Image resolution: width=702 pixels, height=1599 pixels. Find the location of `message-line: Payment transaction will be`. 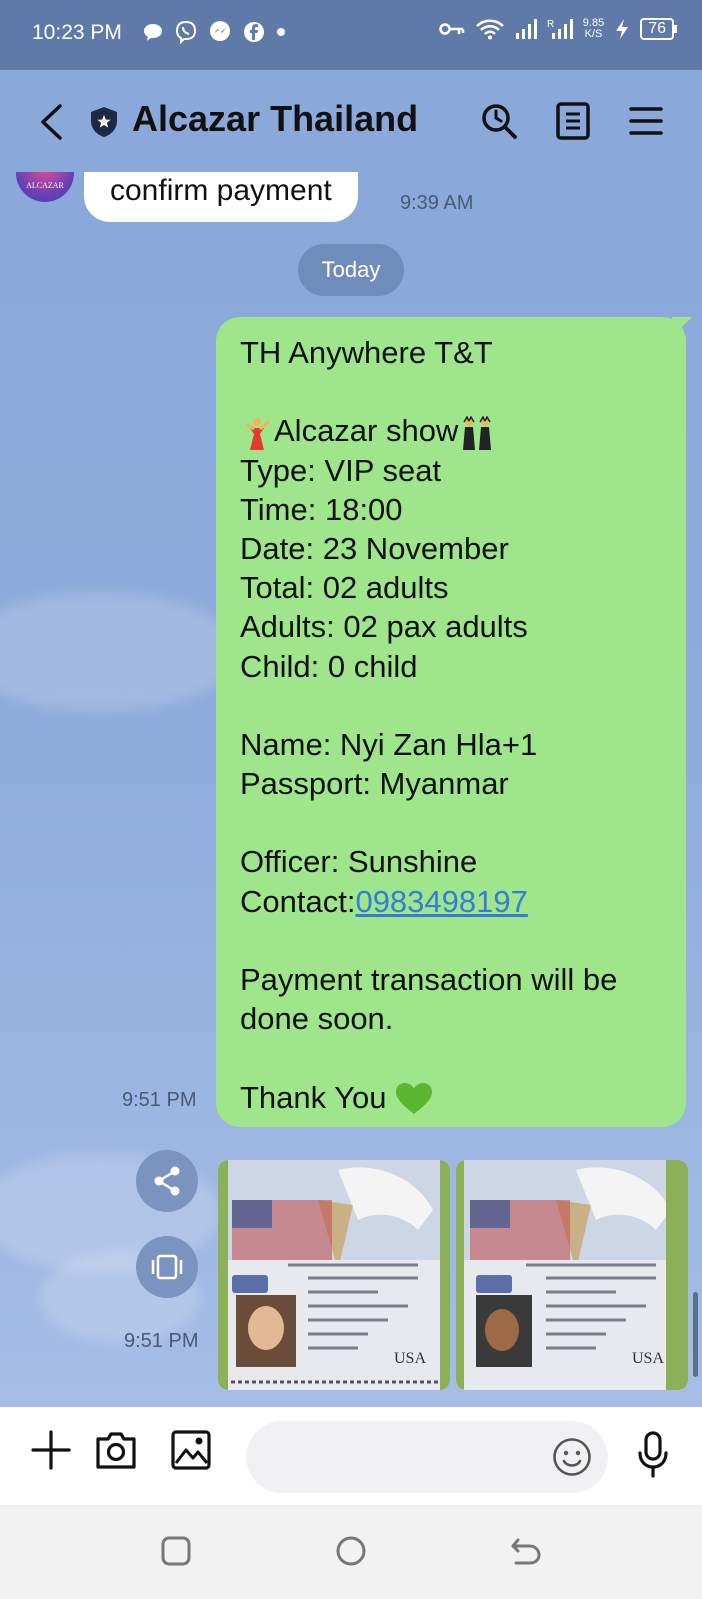

message-line: Payment transaction will be is located at coordinates (429, 979).